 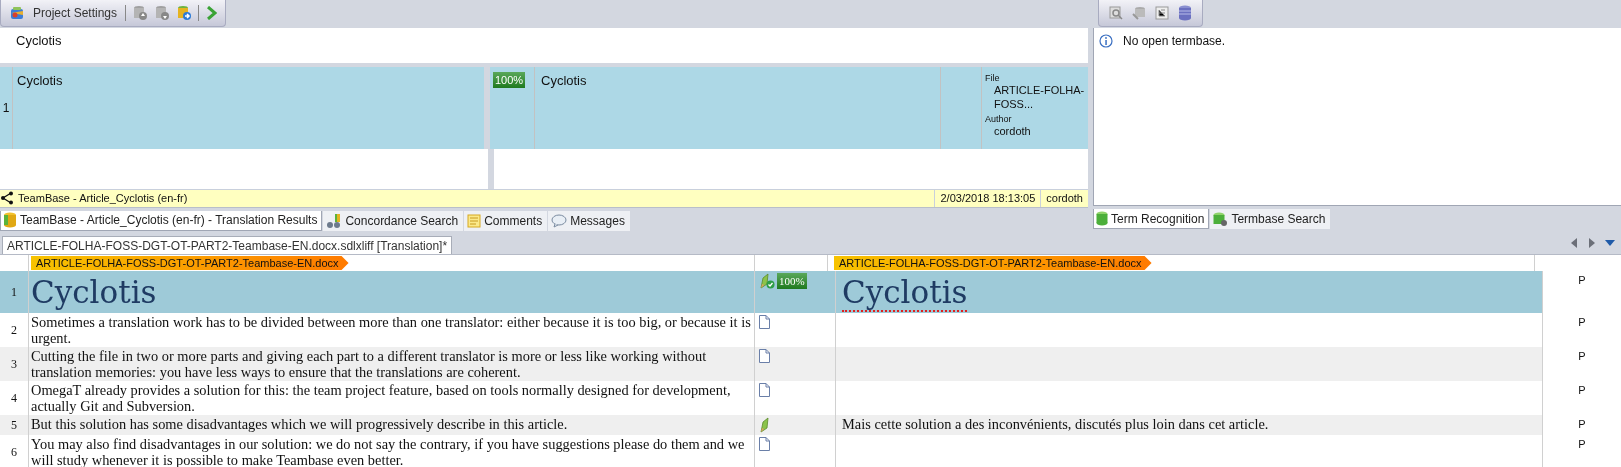 I want to click on chevron-right-icon, so click(x=211, y=13).